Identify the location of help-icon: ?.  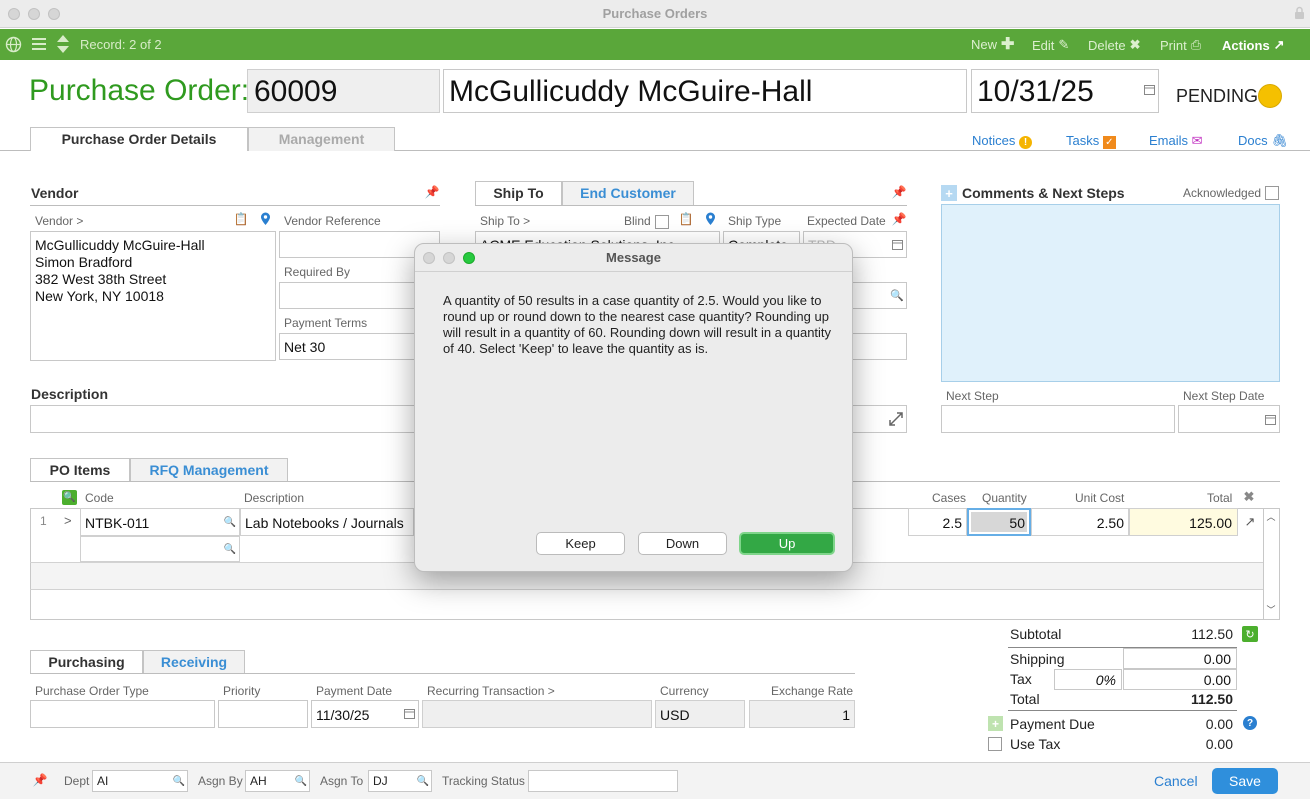
(1250, 723).